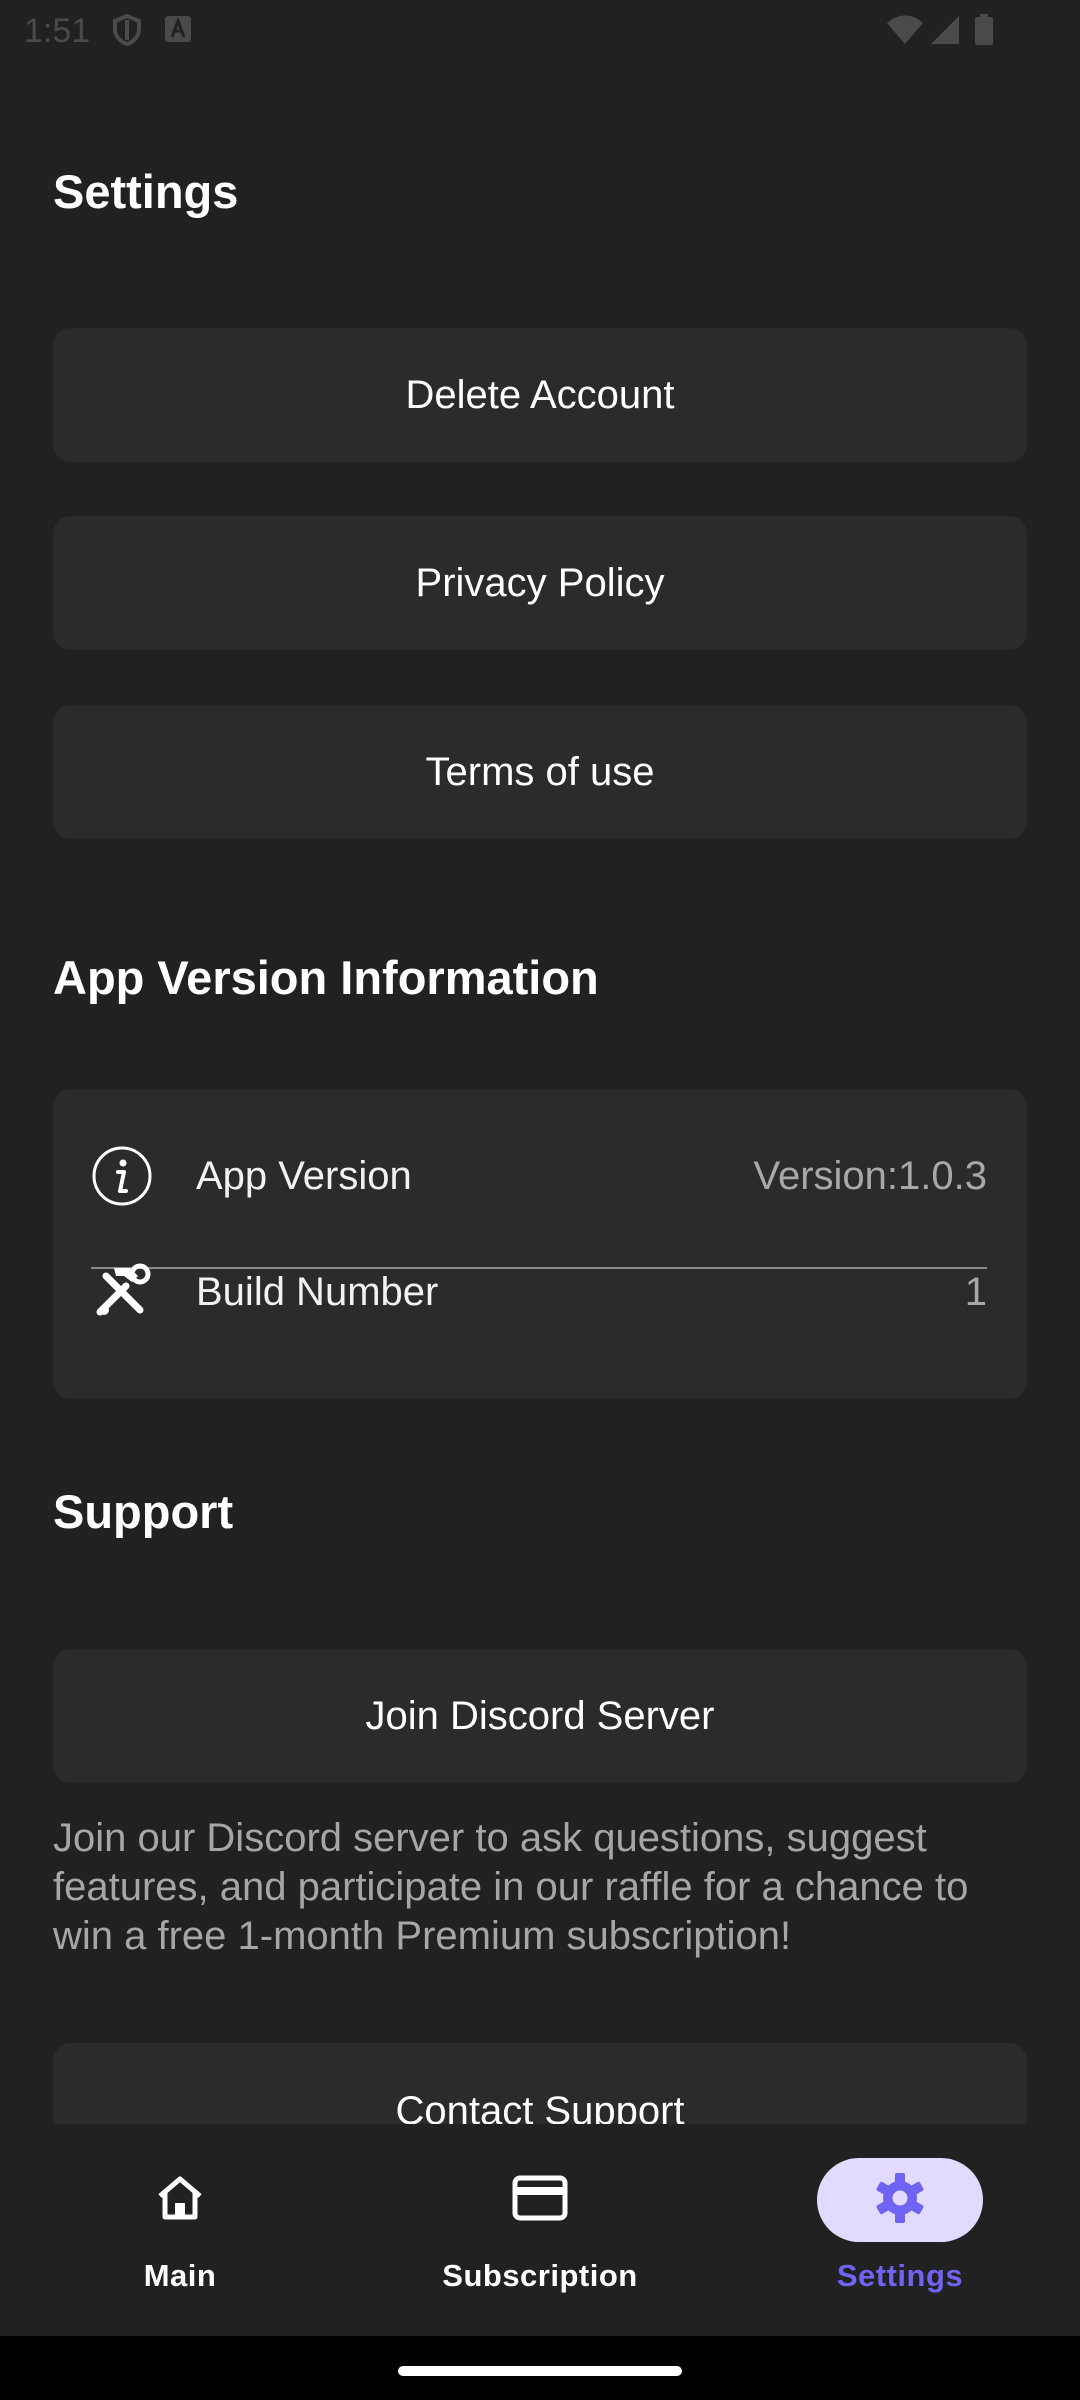 This screenshot has width=1080, height=2400. What do you see at coordinates (539, 1292) in the screenshot?
I see `build-number-row: Build Number 1` at bounding box center [539, 1292].